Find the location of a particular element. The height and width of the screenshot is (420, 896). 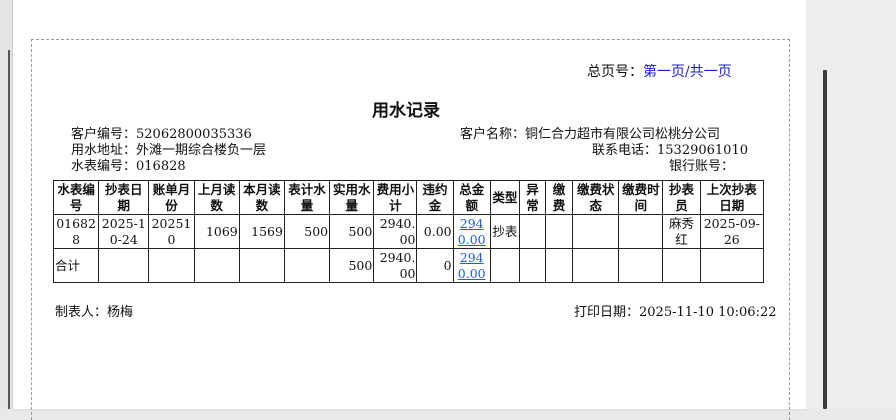

print-date-label: 打印日期： is located at coordinates (607, 312).